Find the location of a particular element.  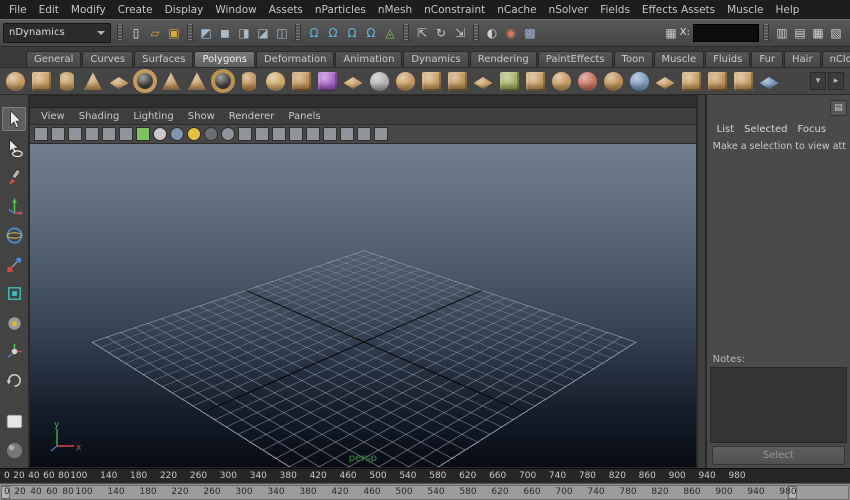

select-camera-icon is located at coordinates (41, 134).